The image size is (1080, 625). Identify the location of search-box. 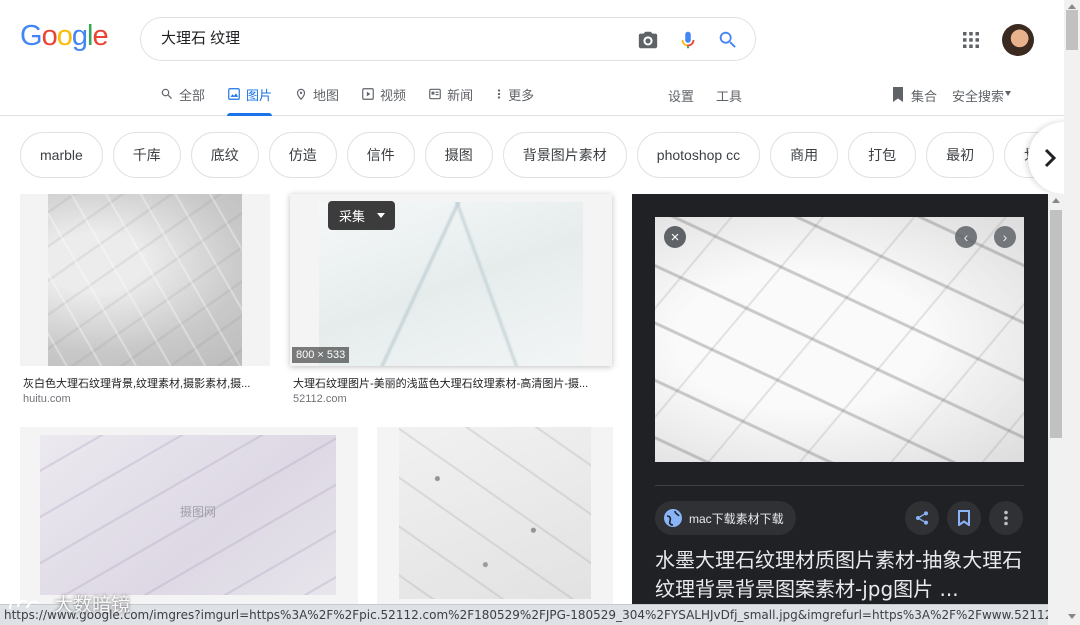
(448, 39).